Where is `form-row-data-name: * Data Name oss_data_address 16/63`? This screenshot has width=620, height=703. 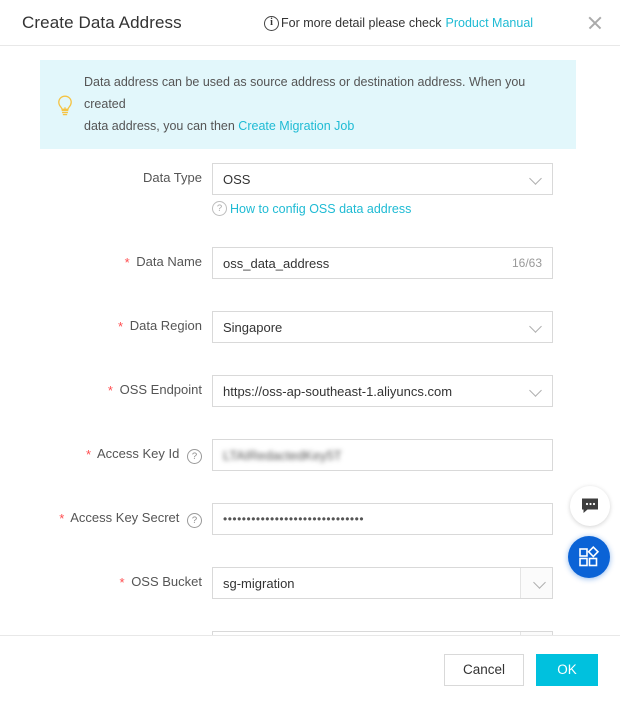
form-row-data-name: * Data Name oss_data_address 16/63 is located at coordinates (310, 279).